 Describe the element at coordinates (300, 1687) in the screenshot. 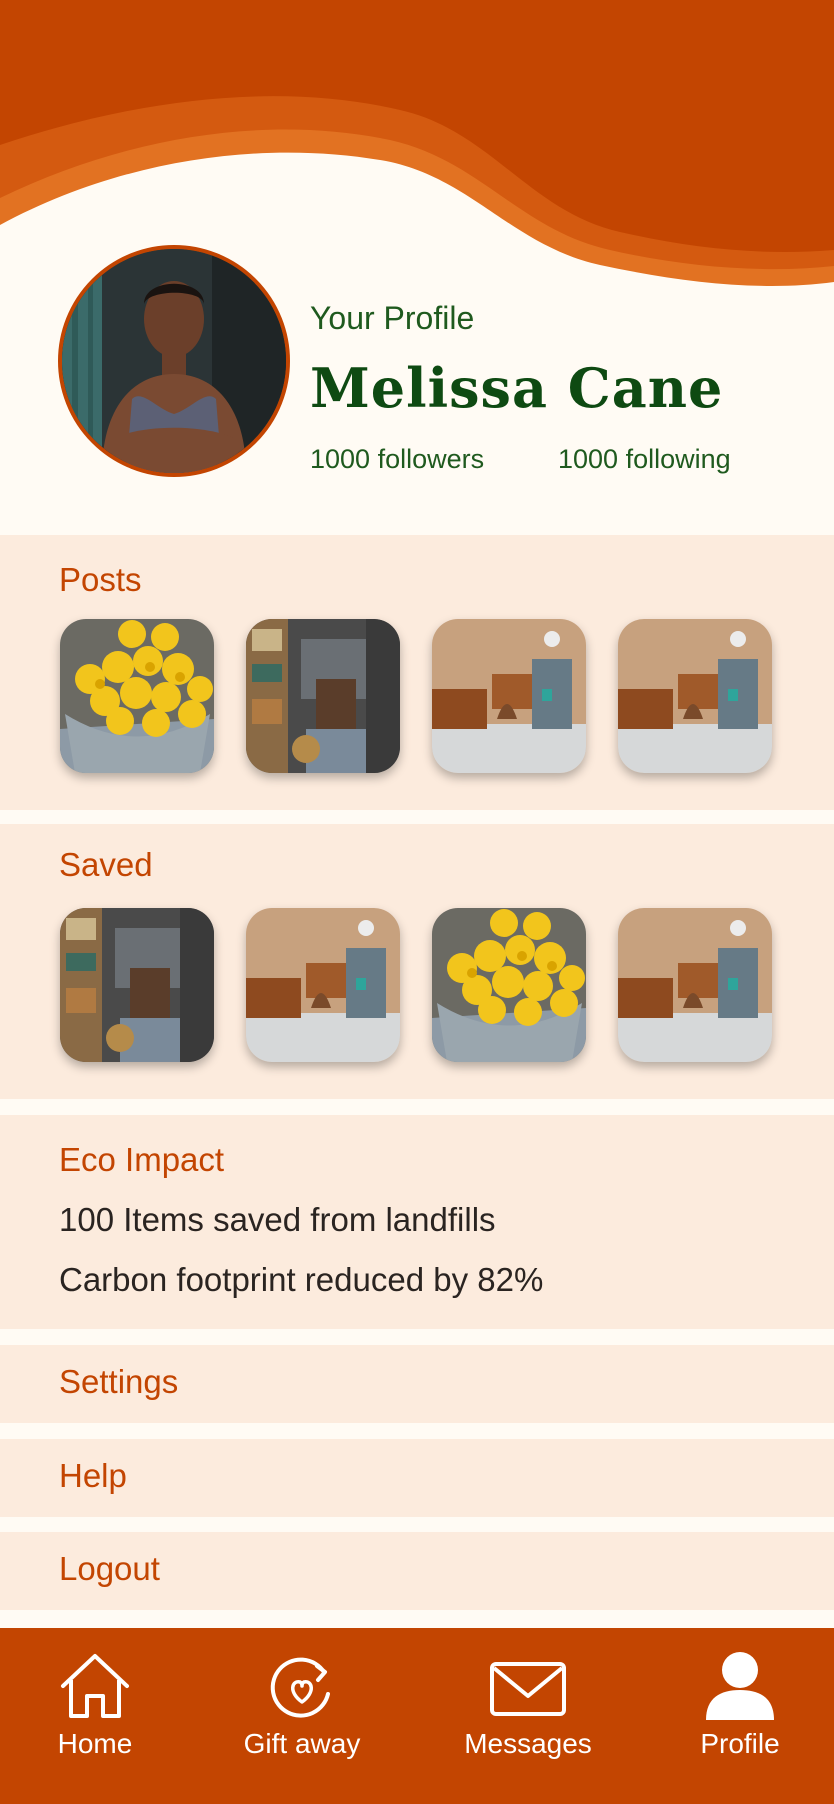

I see `gift-away-icon` at that location.